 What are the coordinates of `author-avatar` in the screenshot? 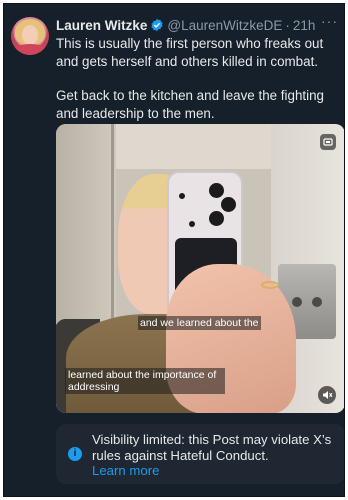 It's located at (30, 36).